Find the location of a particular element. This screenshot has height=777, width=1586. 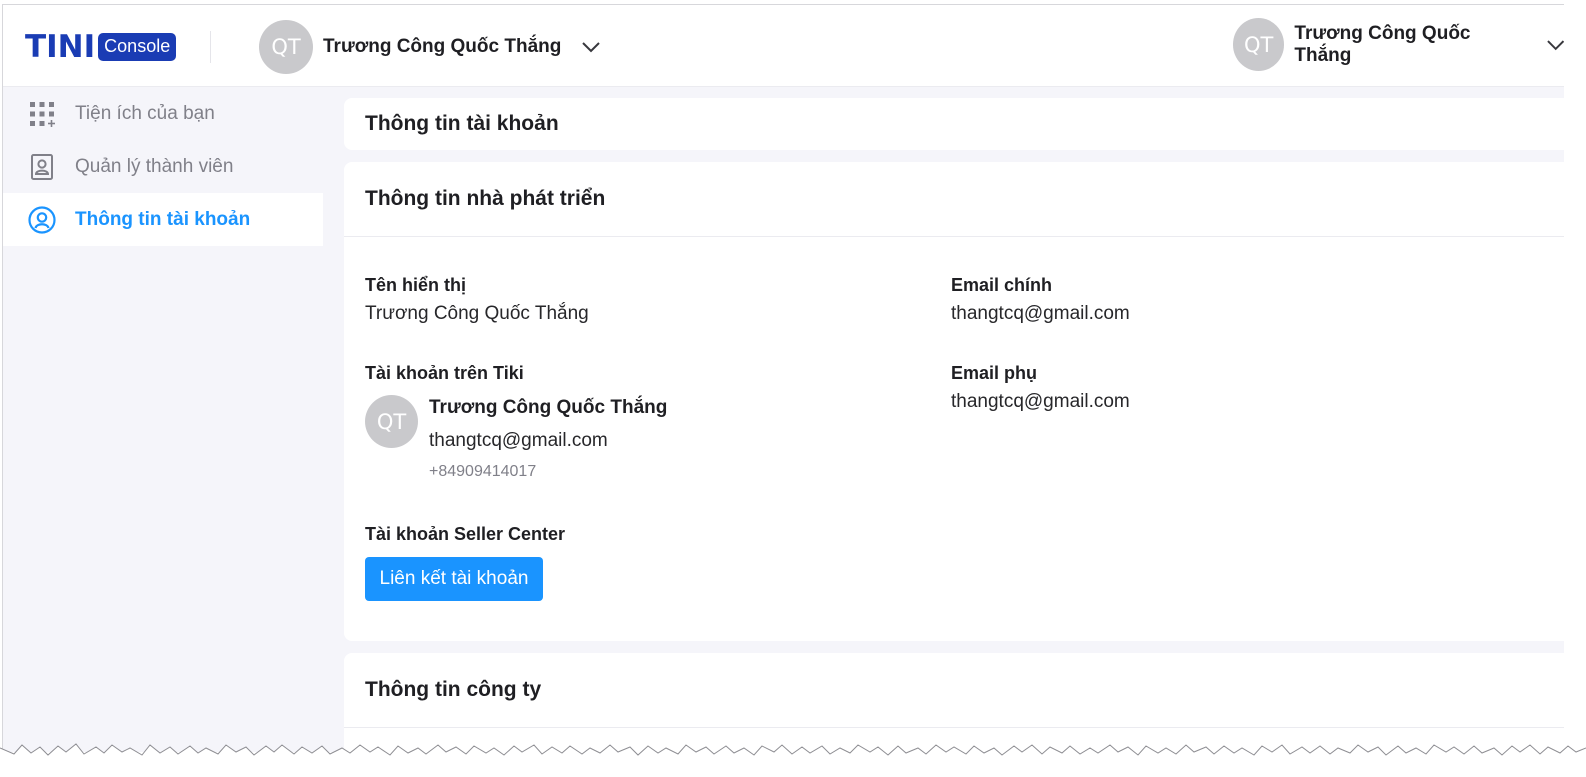

link-account-button: Liên kết tài khoản is located at coordinates (454, 579).